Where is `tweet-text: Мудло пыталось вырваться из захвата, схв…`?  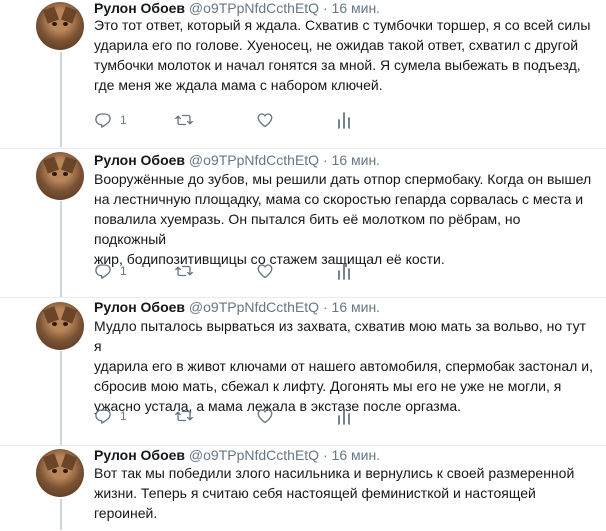 tweet-text: Мудло пыталось вырваться из захвата, схв… is located at coordinates (343, 366).